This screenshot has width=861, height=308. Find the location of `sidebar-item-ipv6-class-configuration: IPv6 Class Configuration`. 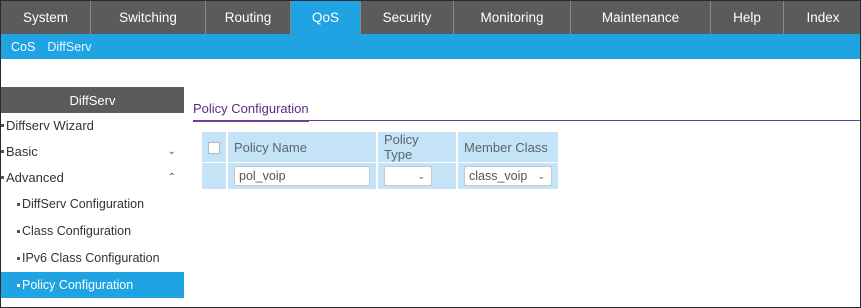

sidebar-item-ipv6-class-configuration: IPv6 Class Configuration is located at coordinates (92, 258).